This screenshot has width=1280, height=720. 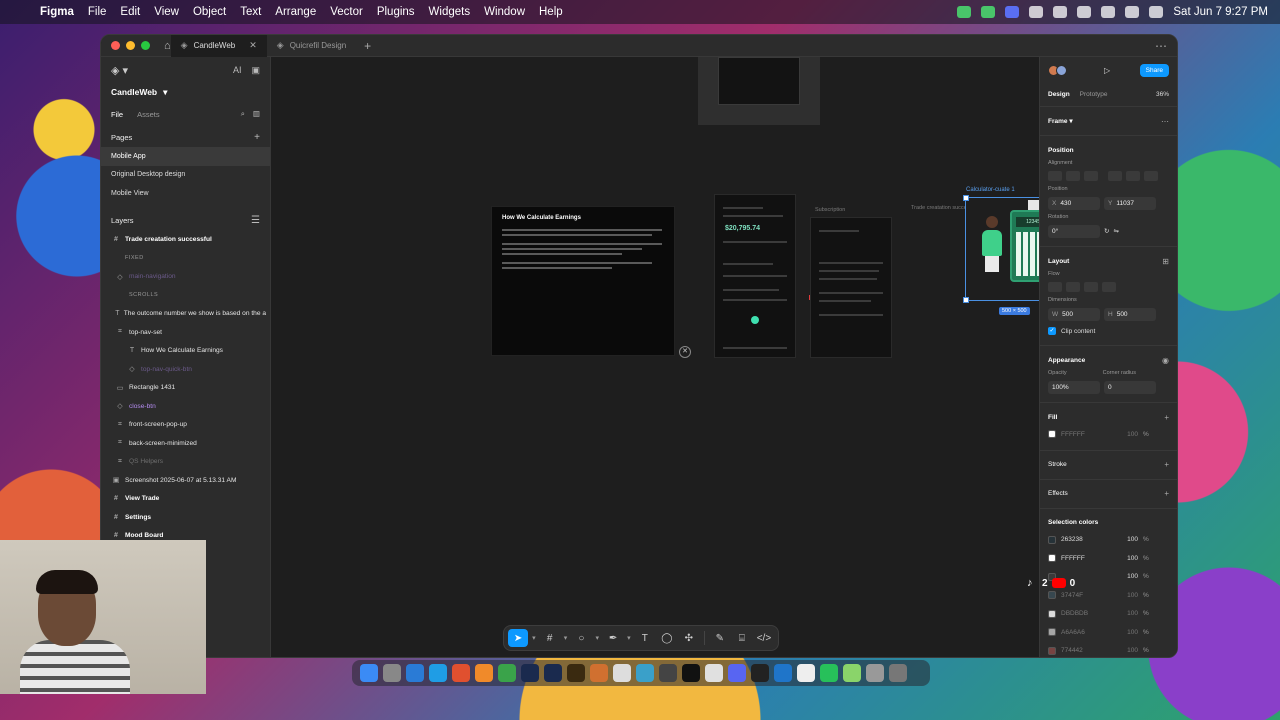 What do you see at coordinates (1108, 632) in the screenshot?
I see `selection-color-row: A6A6A6 100%` at bounding box center [1108, 632].